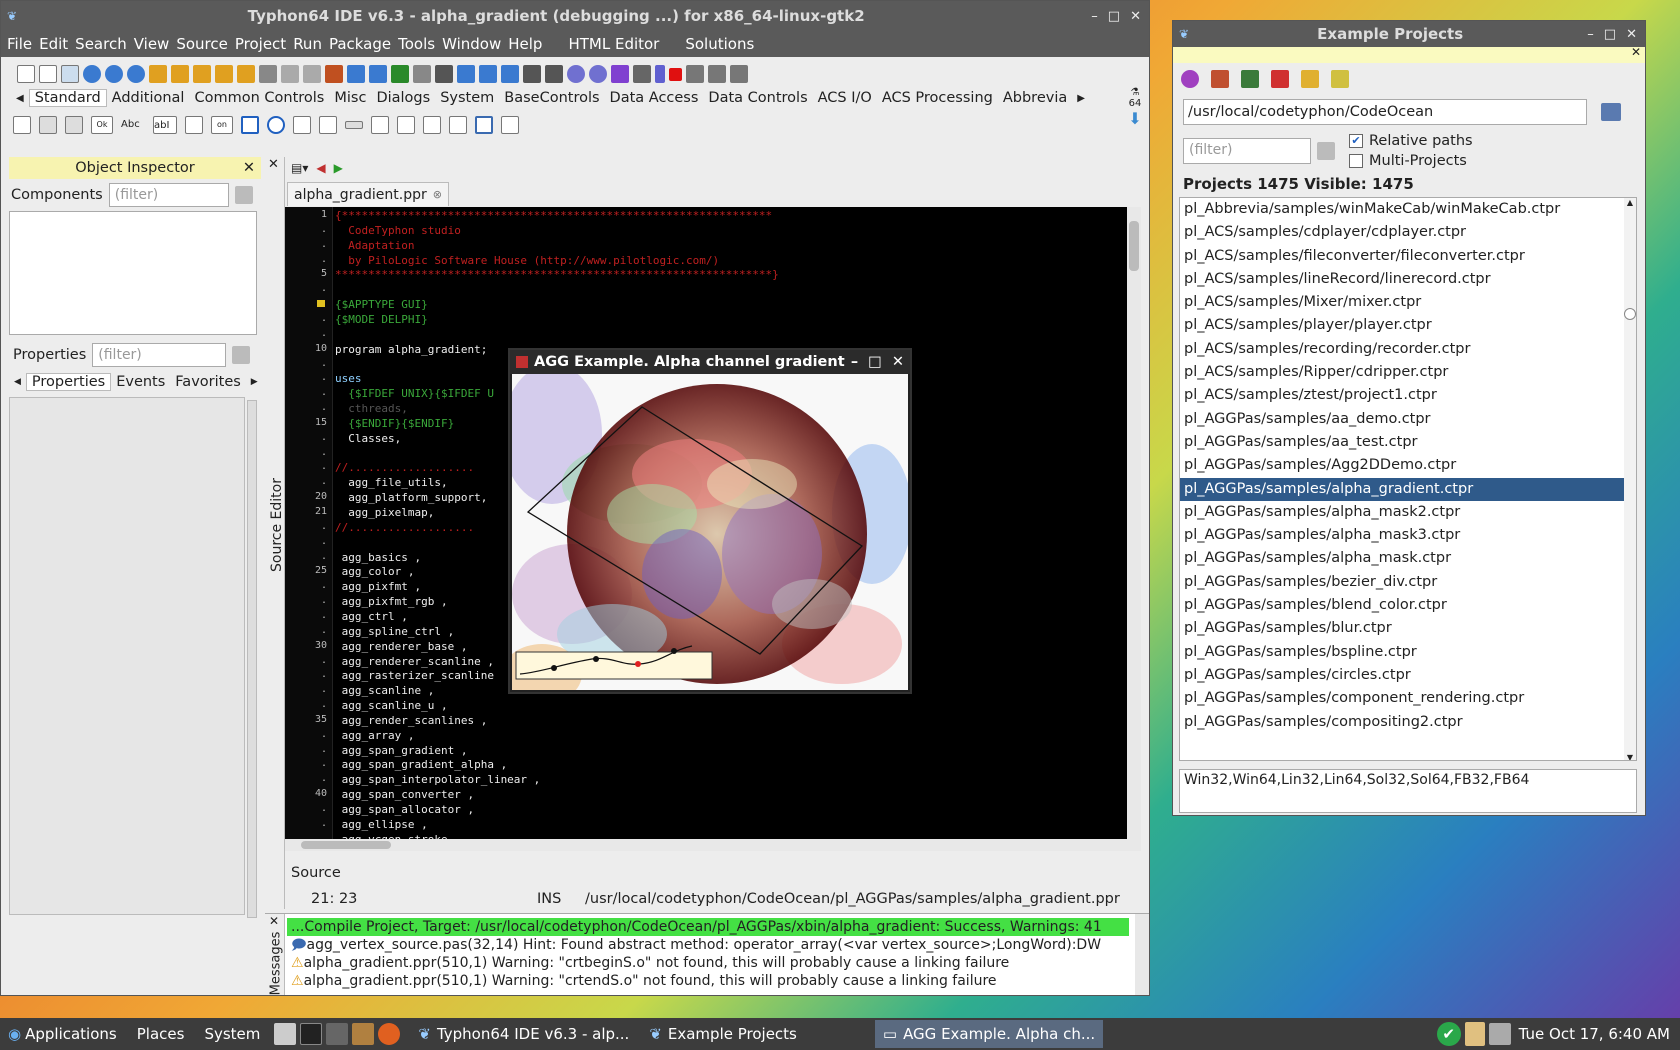  Describe the element at coordinates (717, 74) in the screenshot. I see `step-into-icon` at that location.